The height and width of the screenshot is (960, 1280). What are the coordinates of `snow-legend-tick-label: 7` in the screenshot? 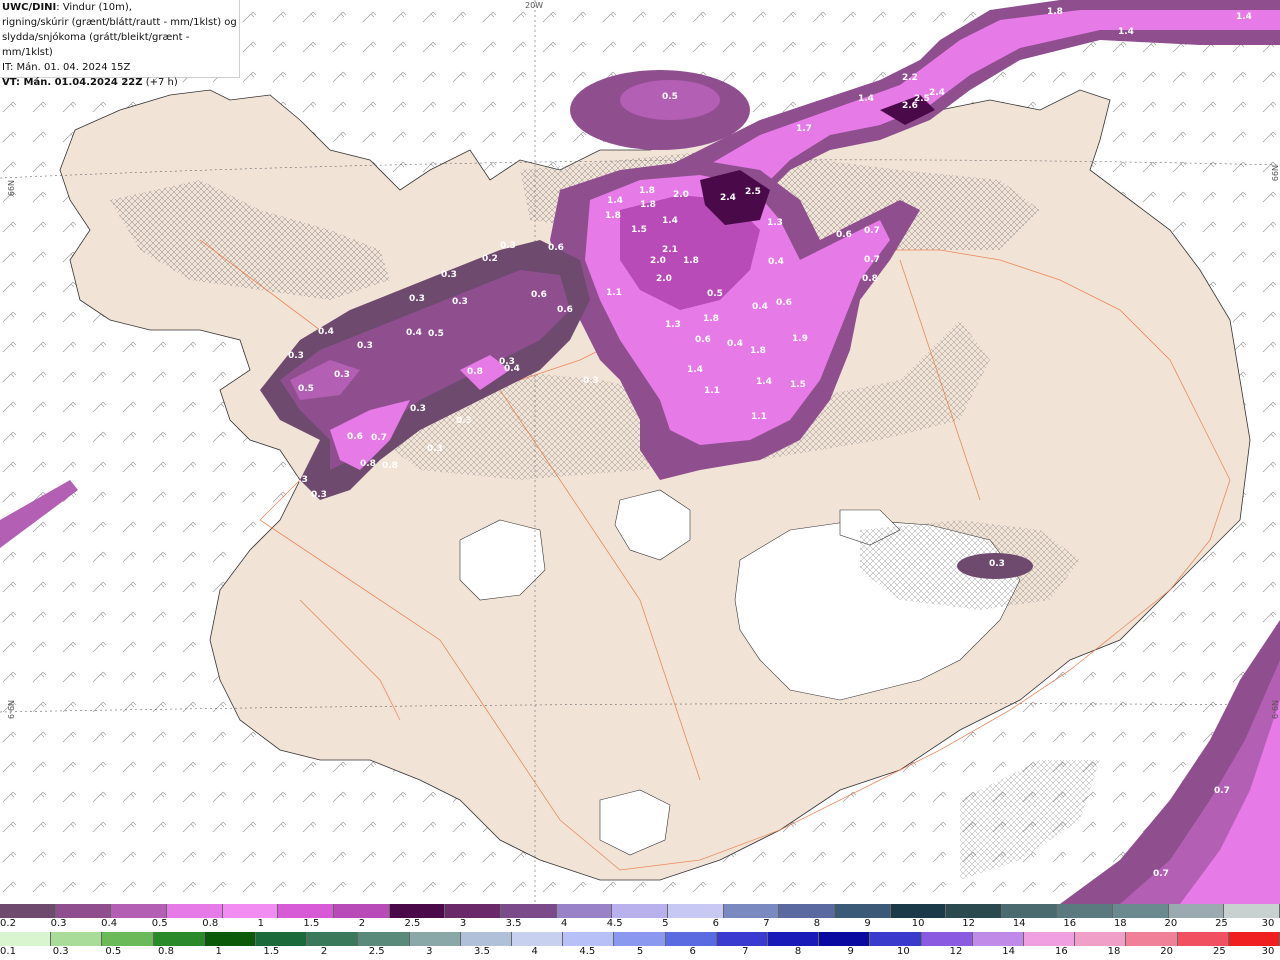 It's located at (766, 923).